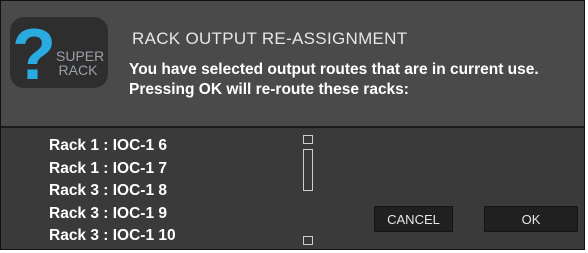 Image resolution: width=588 pixels, height=253 pixels. What do you see at coordinates (78, 70) in the screenshot?
I see `logo-text-rack: RACK` at bounding box center [78, 70].